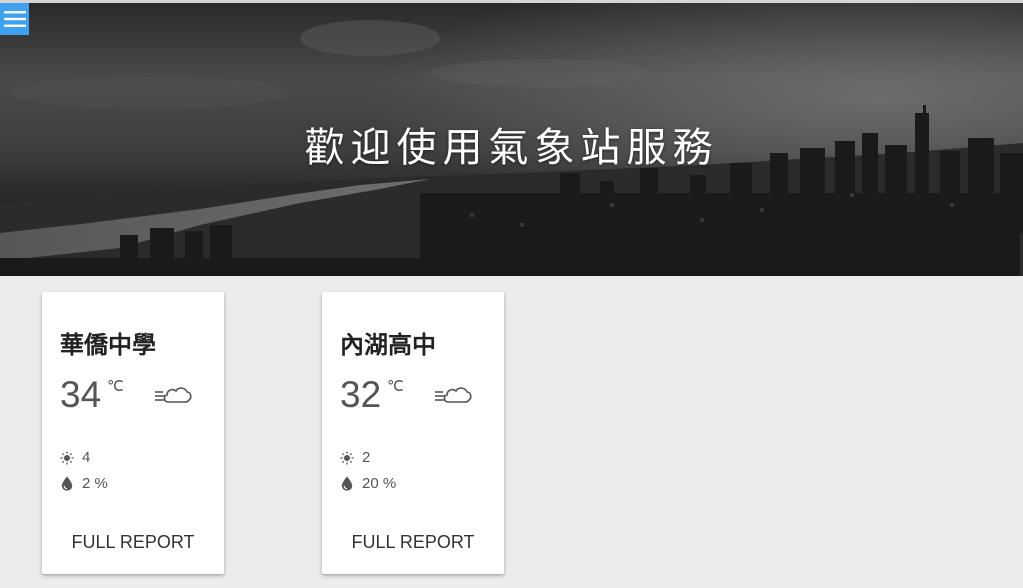  What do you see at coordinates (355, 457) in the screenshot?
I see `uv-index: 2` at bounding box center [355, 457].